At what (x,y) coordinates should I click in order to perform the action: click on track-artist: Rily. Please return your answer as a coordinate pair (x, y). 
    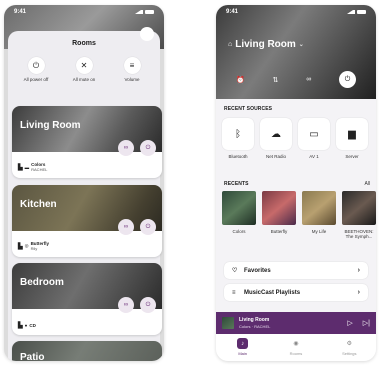
    Looking at the image, I should click on (34, 248).